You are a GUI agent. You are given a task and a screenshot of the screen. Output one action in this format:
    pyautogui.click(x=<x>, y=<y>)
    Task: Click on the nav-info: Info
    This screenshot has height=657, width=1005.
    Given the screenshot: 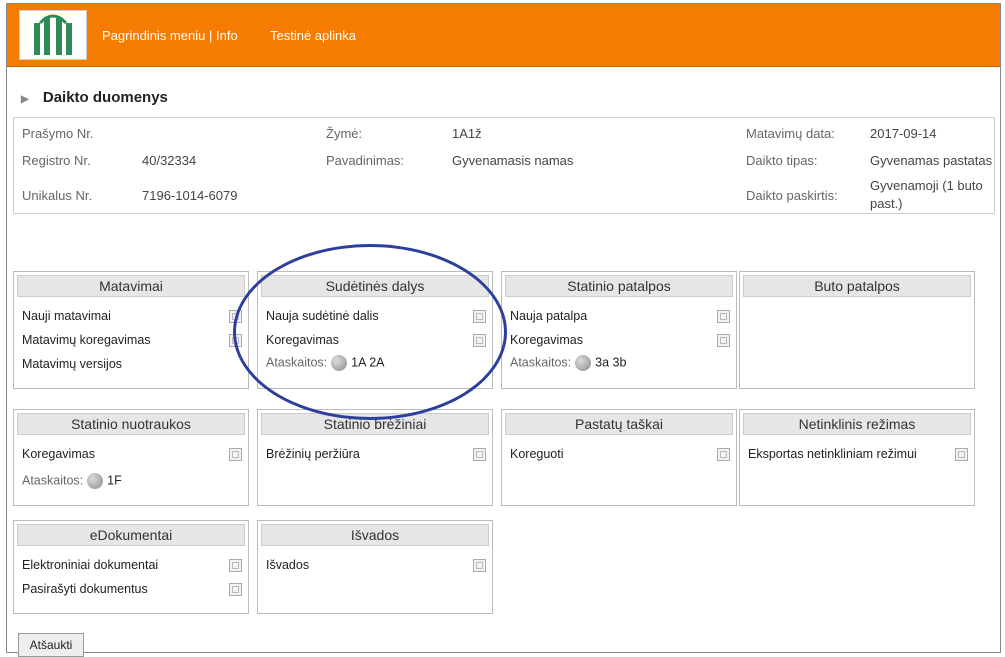 What is the action you would take?
    pyautogui.click(x=227, y=35)
    